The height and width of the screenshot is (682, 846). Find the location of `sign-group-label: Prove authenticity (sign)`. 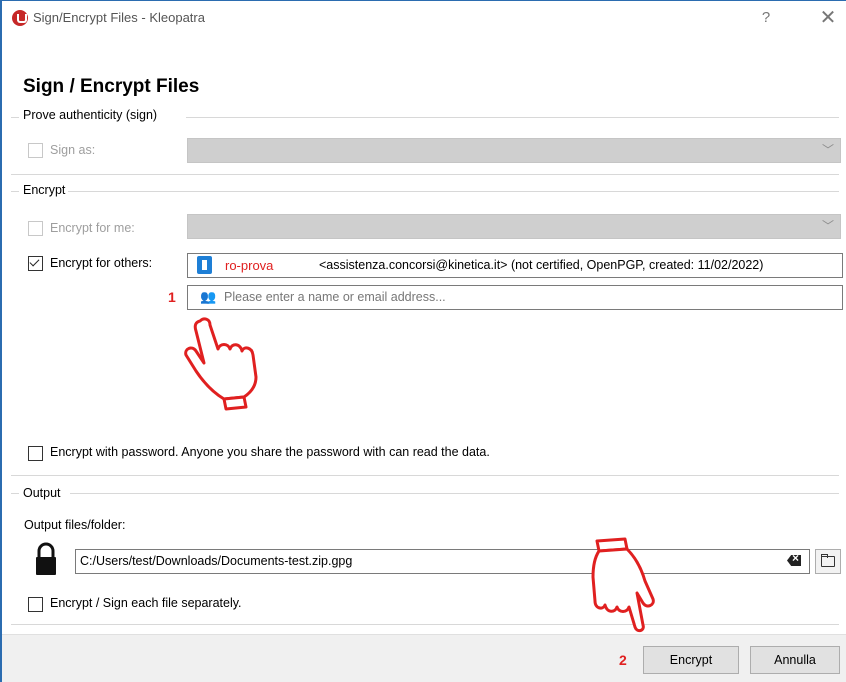

sign-group-label: Prove authenticity (sign) is located at coordinates (90, 115).